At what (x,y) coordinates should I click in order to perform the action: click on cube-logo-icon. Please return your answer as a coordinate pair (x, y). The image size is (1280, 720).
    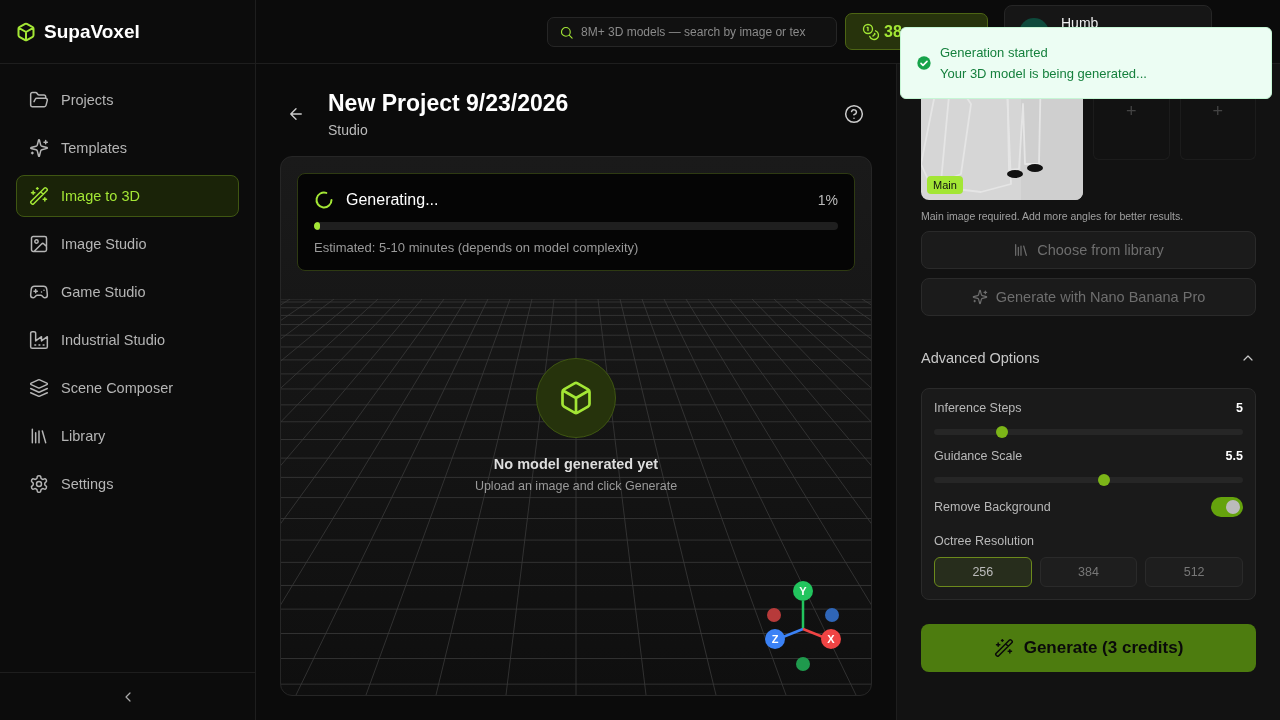
    Looking at the image, I should click on (26, 31).